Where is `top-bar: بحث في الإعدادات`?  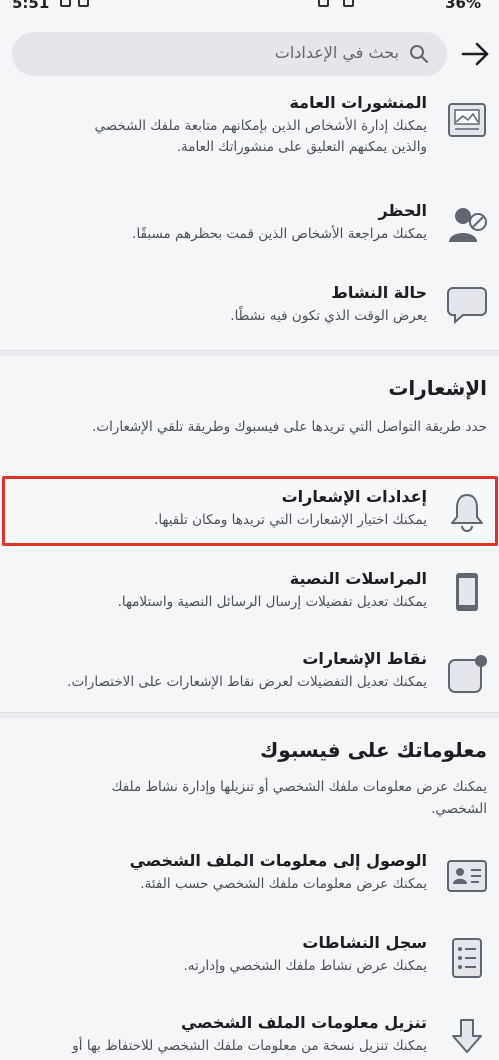 top-bar: بحث في الإعدادات is located at coordinates (249, 54).